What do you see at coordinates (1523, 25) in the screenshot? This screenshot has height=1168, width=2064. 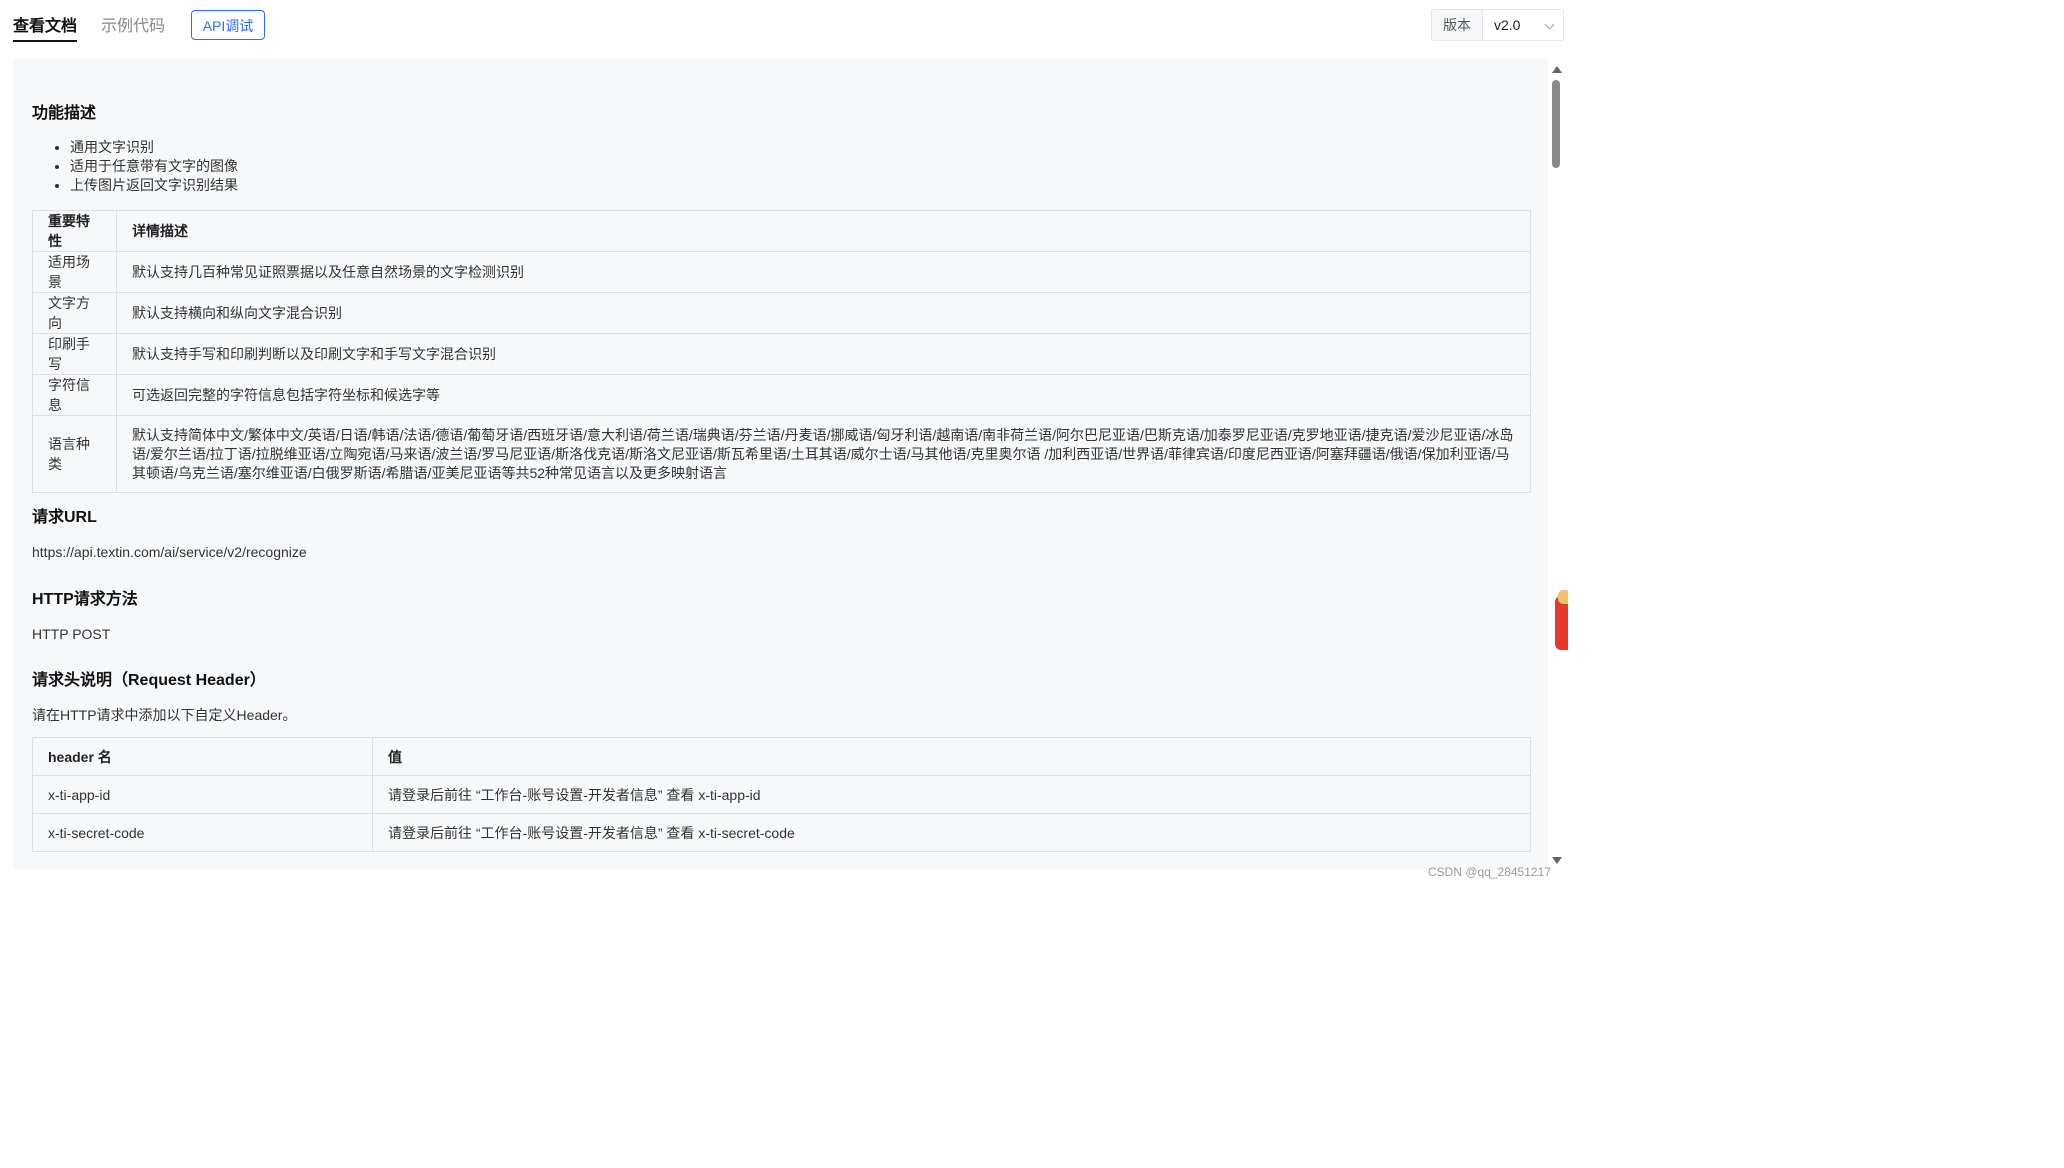 I see `version-dropdown: v2.0` at bounding box center [1523, 25].